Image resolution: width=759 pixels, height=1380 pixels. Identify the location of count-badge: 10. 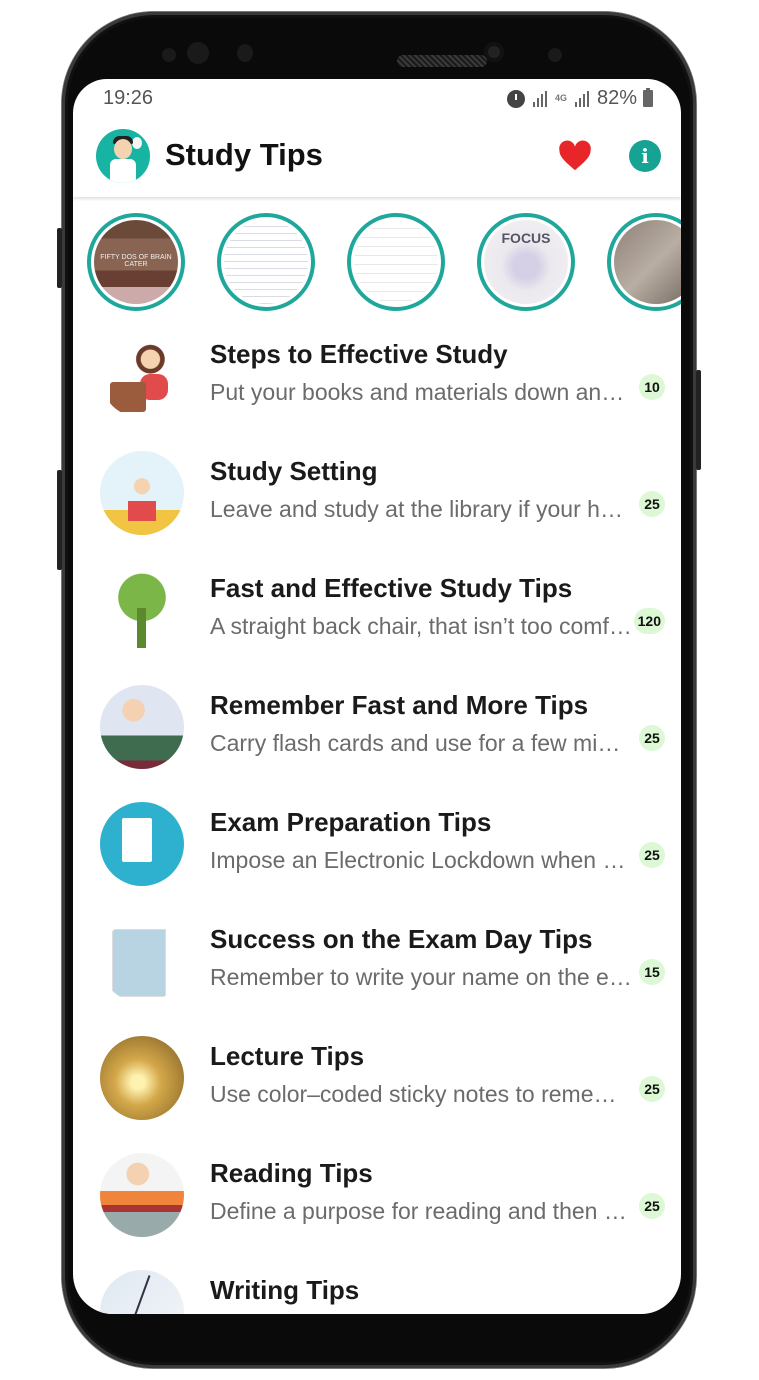
(652, 387).